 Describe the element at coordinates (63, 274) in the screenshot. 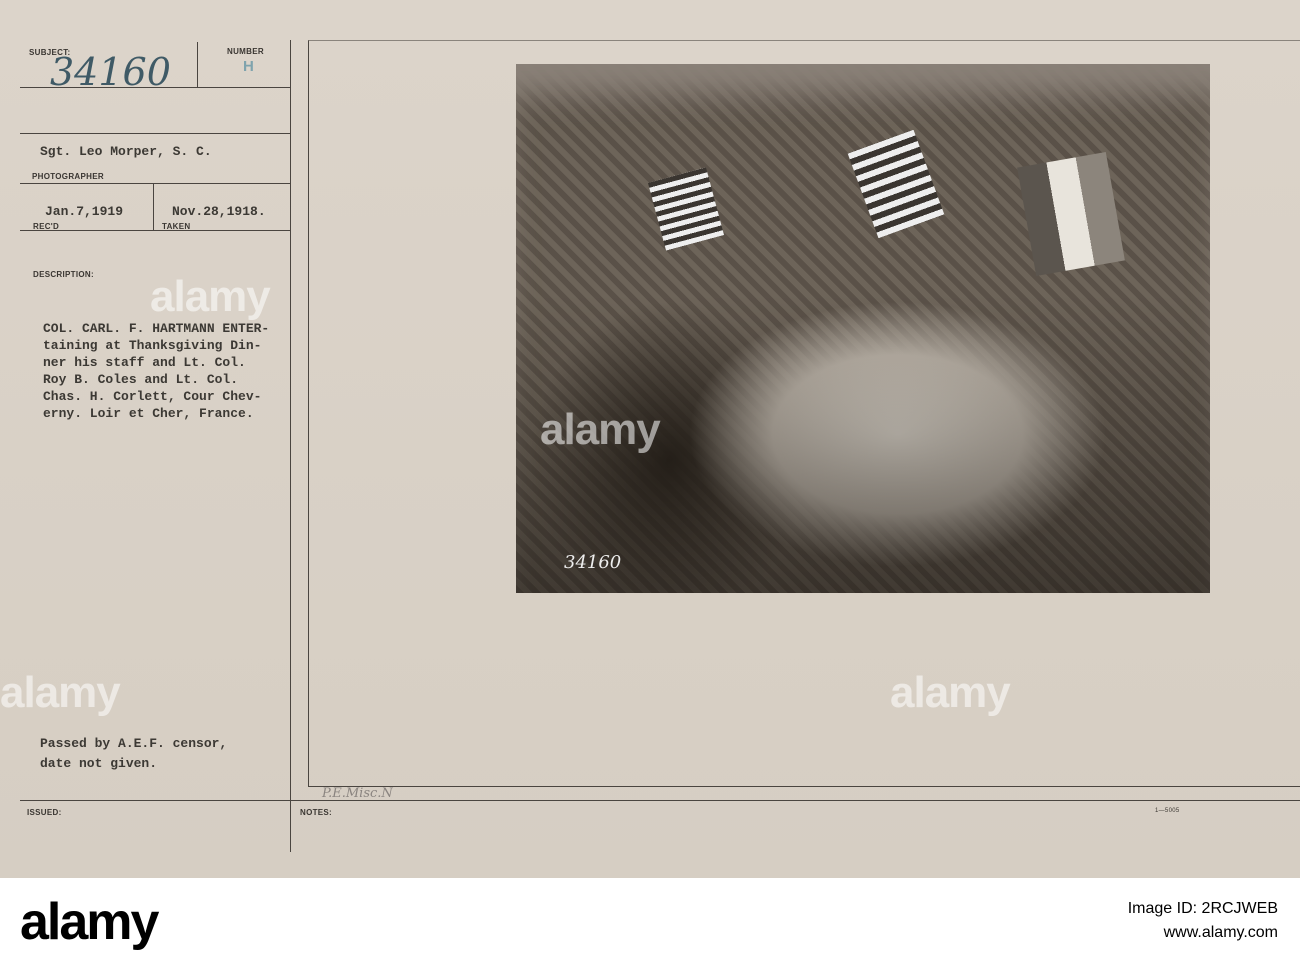

I see `description-label: DESCRIPTION:` at that location.